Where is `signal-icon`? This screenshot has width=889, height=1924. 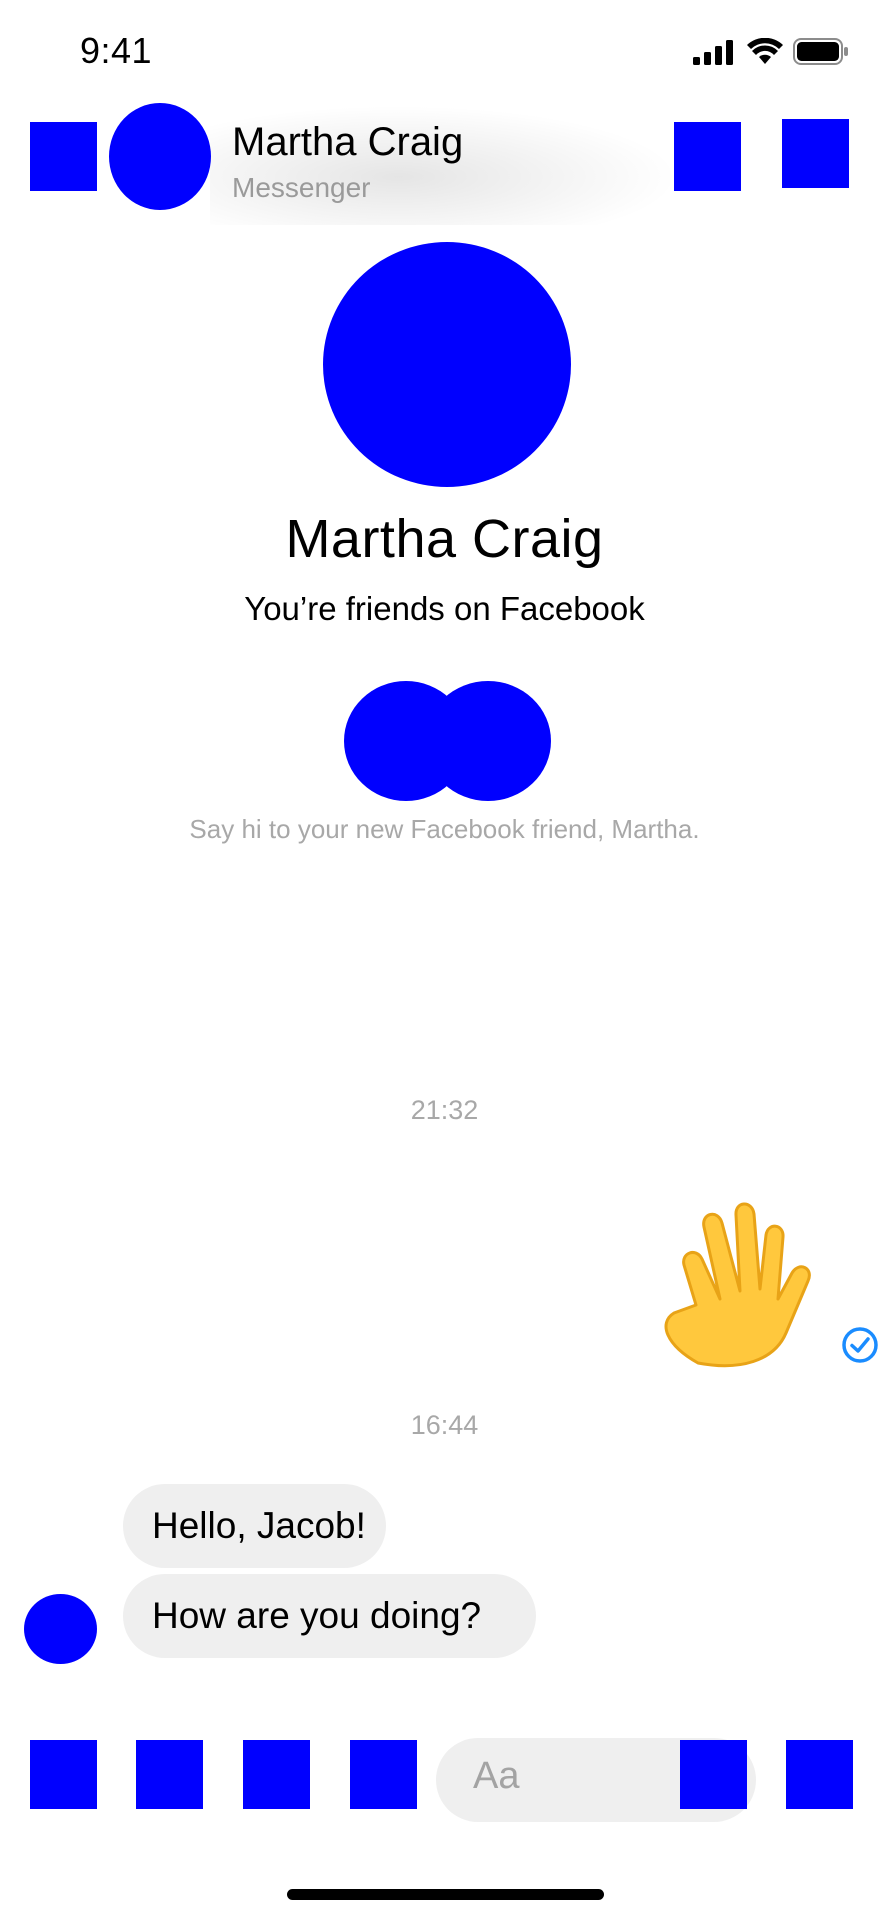 signal-icon is located at coordinates (713, 52).